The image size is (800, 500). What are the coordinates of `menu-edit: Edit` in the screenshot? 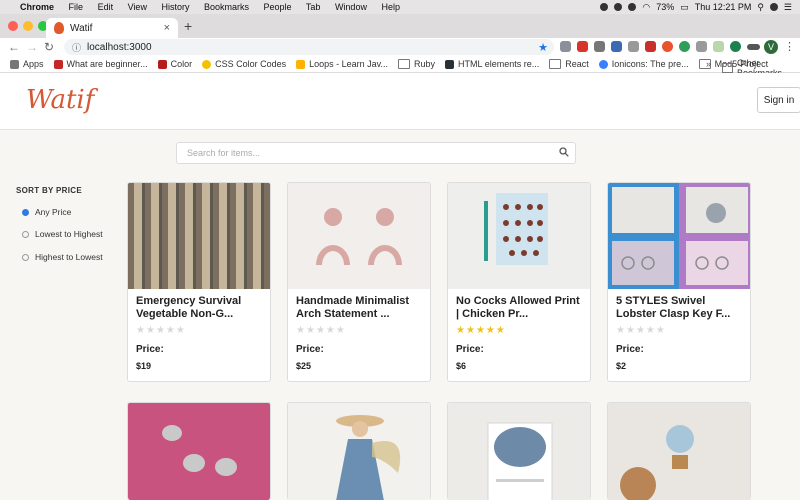 It's located at (106, 7).